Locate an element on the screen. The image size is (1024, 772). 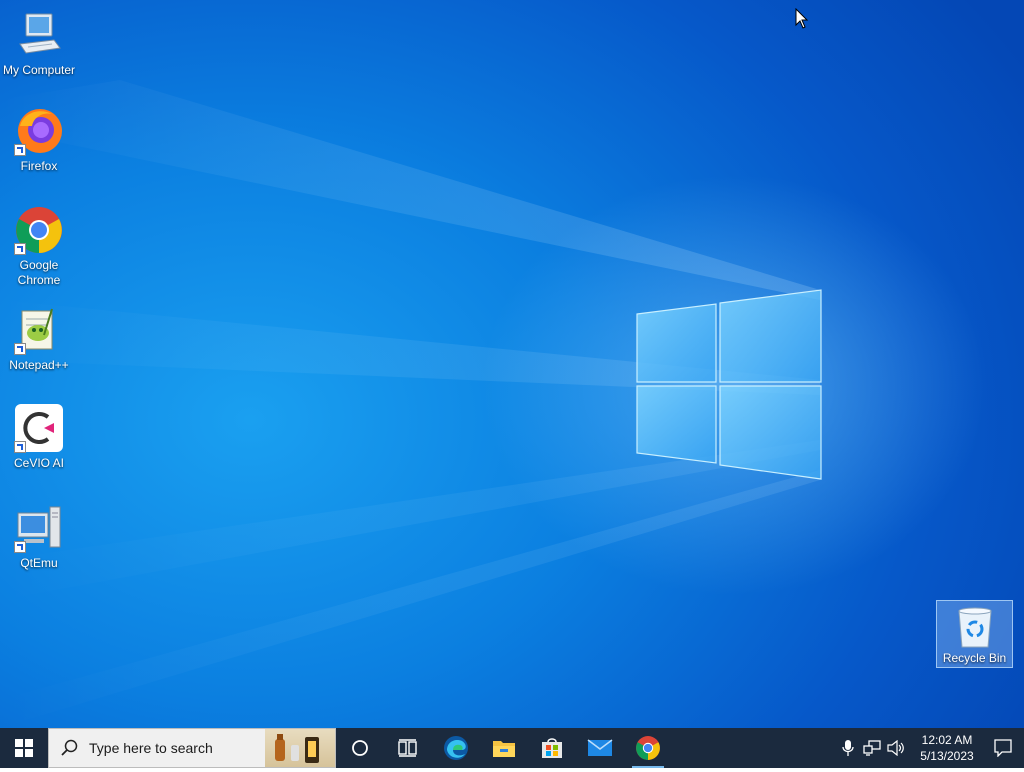
file-explorer-icon is located at coordinates (504, 749).